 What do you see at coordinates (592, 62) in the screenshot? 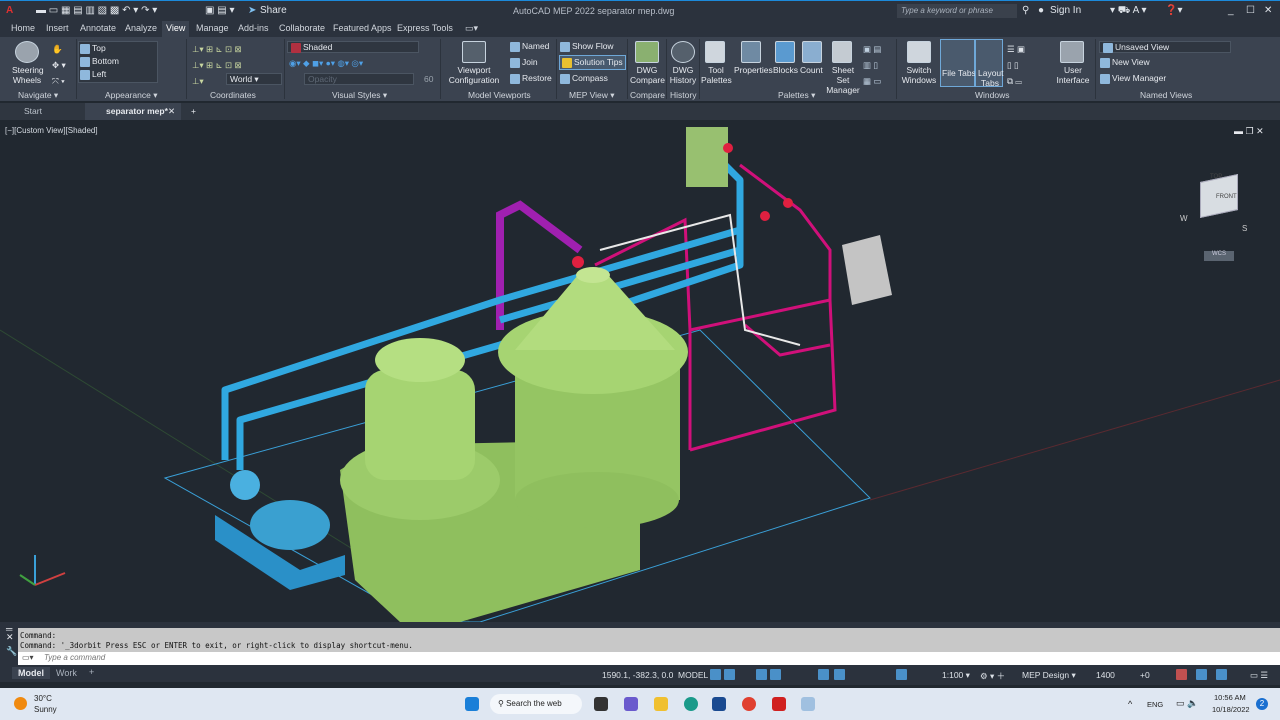
I see `solution-tips-button: Solution Tips` at bounding box center [592, 62].